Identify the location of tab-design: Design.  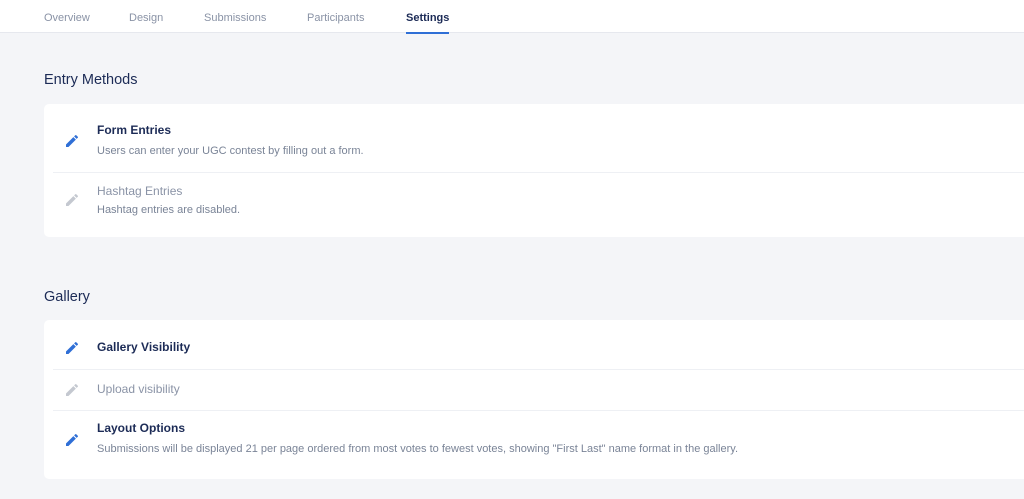
(146, 16).